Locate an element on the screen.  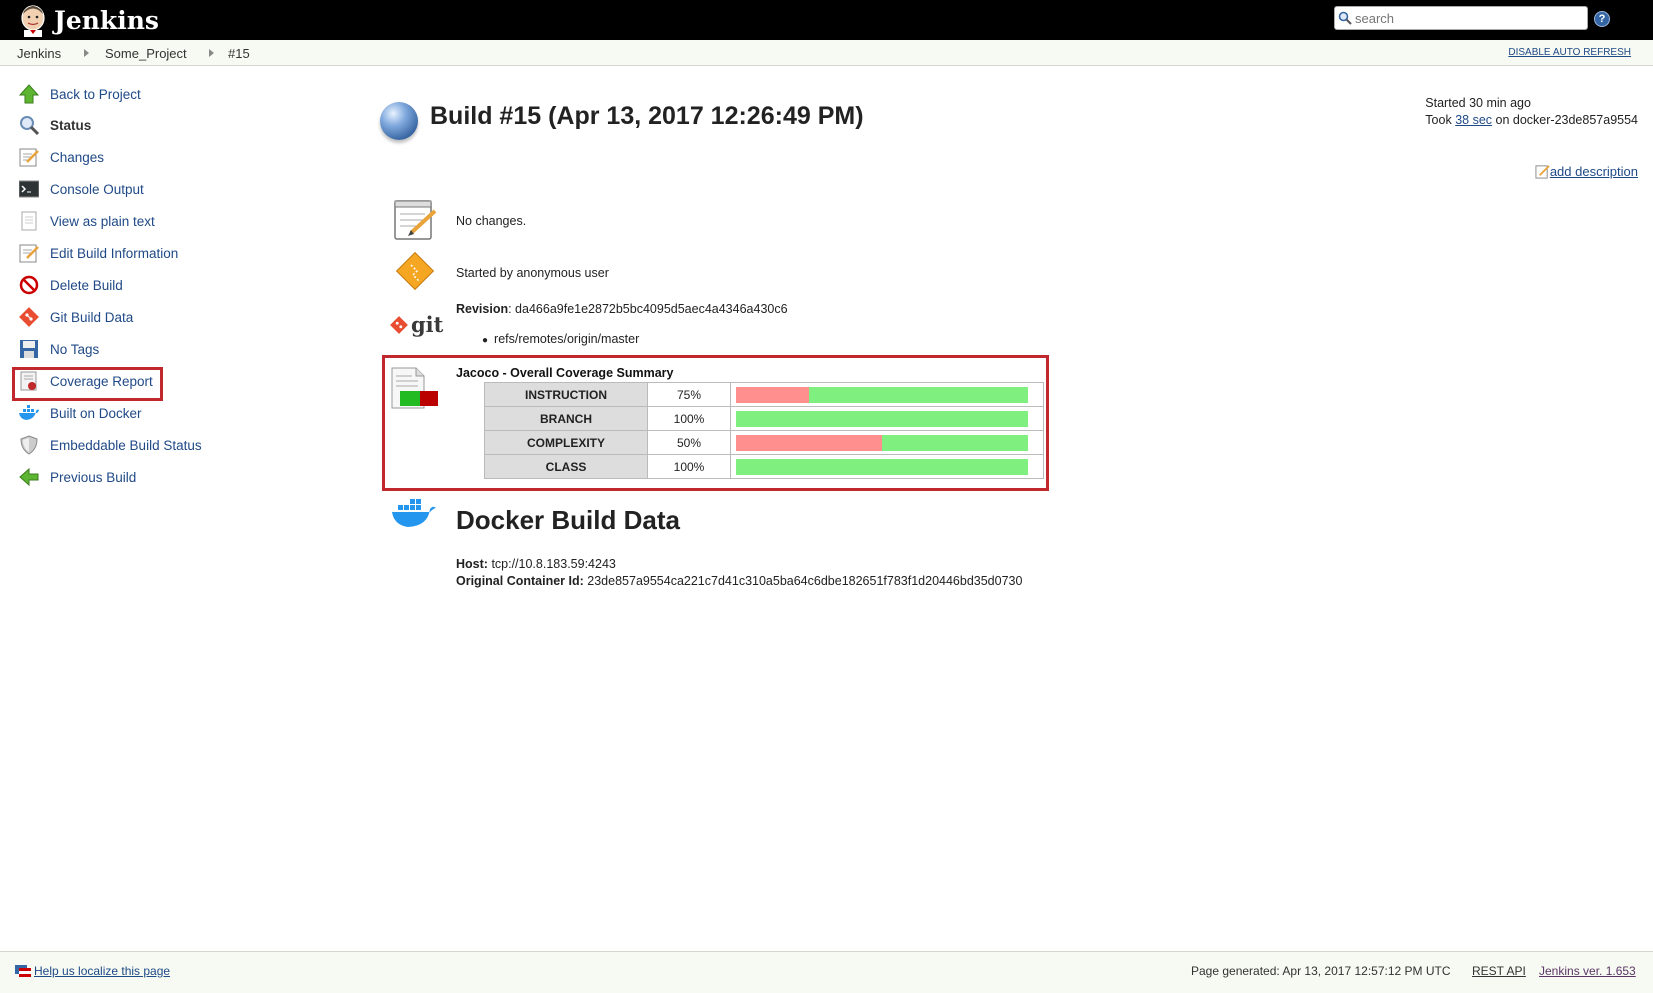
coverage-row: CLASS 100% is located at coordinates (764, 466).